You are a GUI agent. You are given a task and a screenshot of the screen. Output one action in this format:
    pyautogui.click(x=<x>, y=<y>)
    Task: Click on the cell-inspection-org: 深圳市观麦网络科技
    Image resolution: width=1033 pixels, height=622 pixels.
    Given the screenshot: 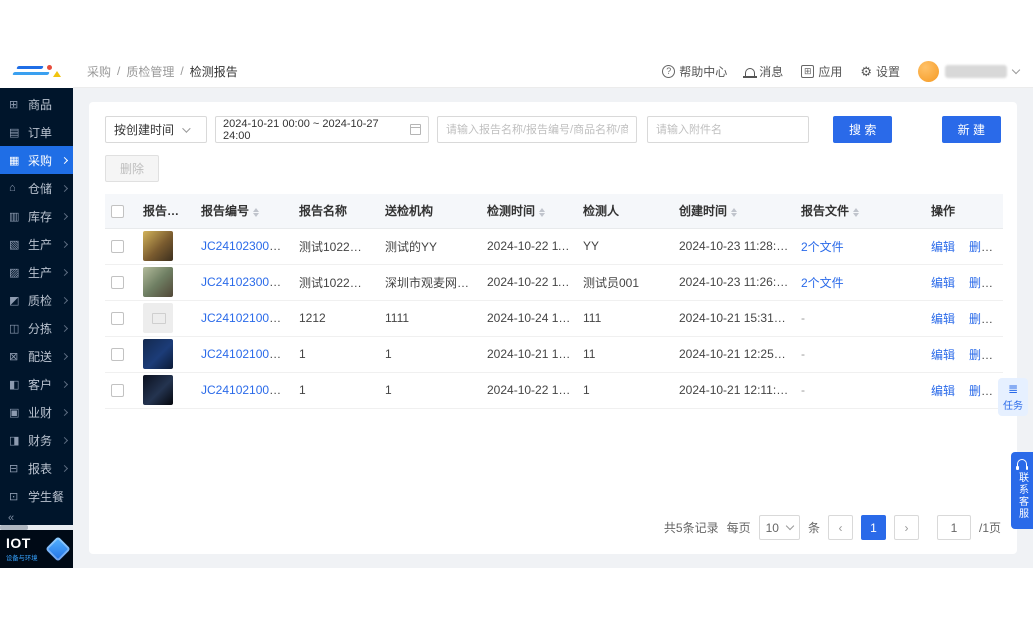 What is the action you would take?
    pyautogui.click(x=430, y=282)
    